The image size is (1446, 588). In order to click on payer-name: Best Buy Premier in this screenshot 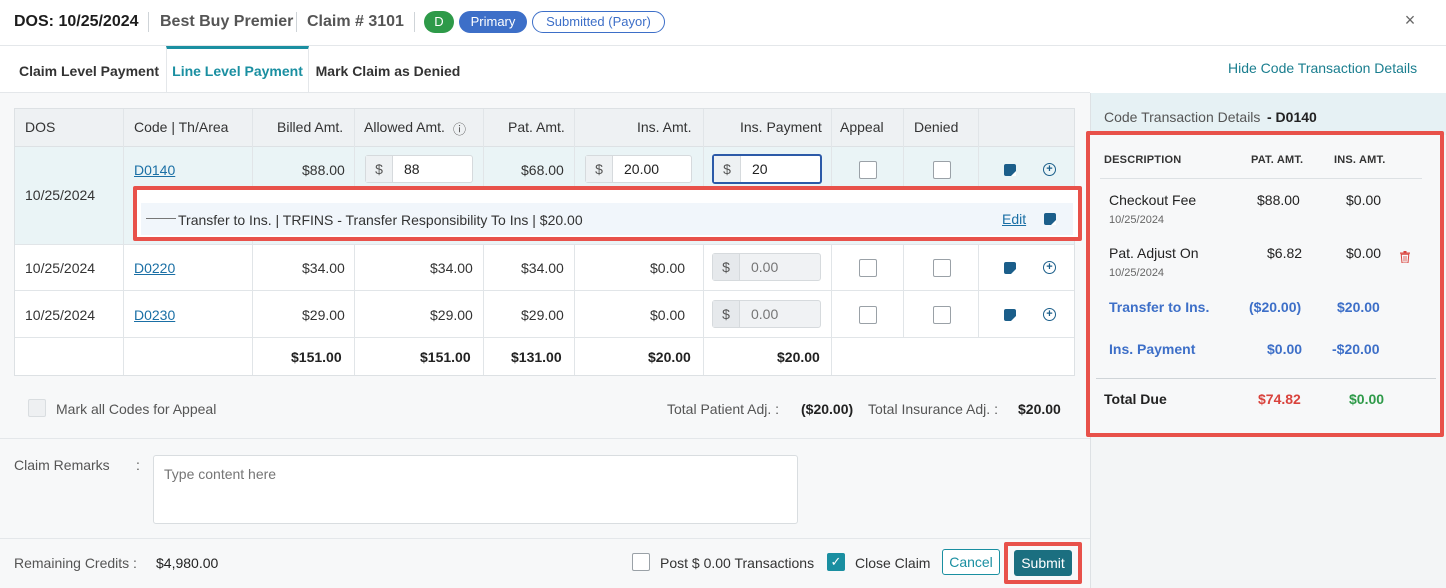, I will do `click(227, 21)`.